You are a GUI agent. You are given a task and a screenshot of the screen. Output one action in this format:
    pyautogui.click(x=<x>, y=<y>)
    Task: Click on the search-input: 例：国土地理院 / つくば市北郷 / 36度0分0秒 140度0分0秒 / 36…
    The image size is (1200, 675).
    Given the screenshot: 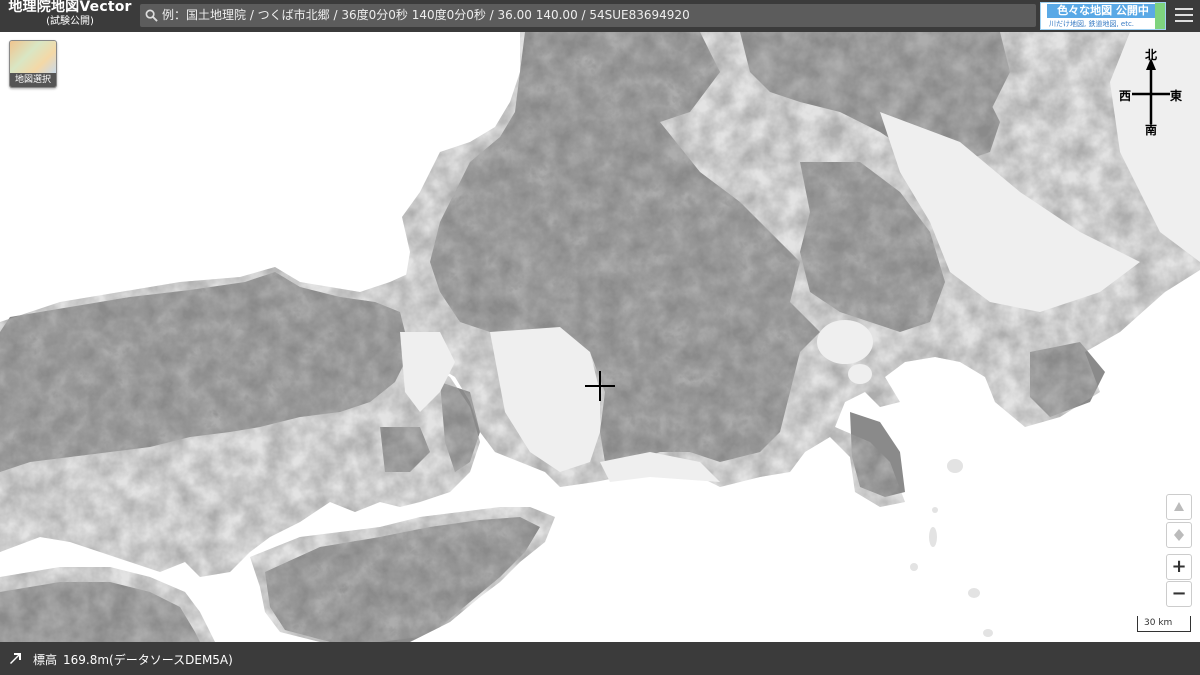 What is the action you would take?
    pyautogui.click(x=588, y=15)
    